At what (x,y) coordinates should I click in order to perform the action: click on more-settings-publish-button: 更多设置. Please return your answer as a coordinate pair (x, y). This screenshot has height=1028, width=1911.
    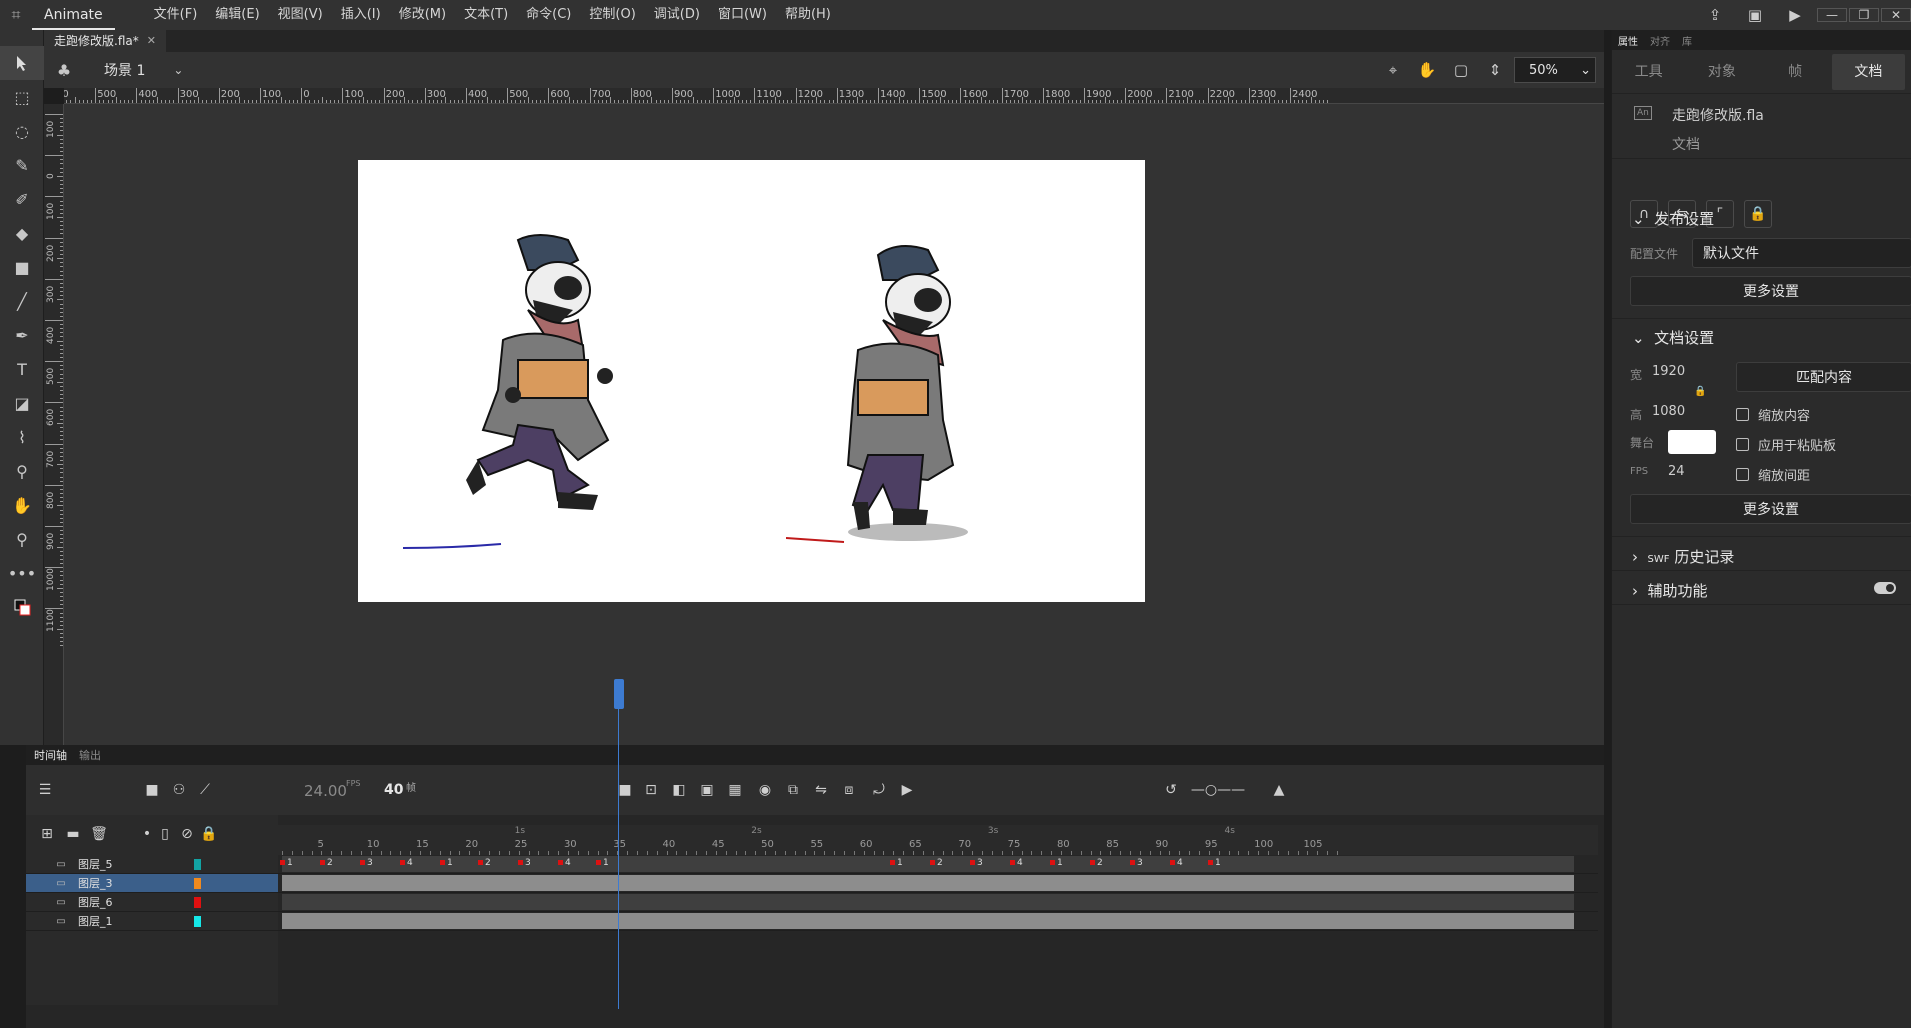
    Looking at the image, I should click on (1770, 291).